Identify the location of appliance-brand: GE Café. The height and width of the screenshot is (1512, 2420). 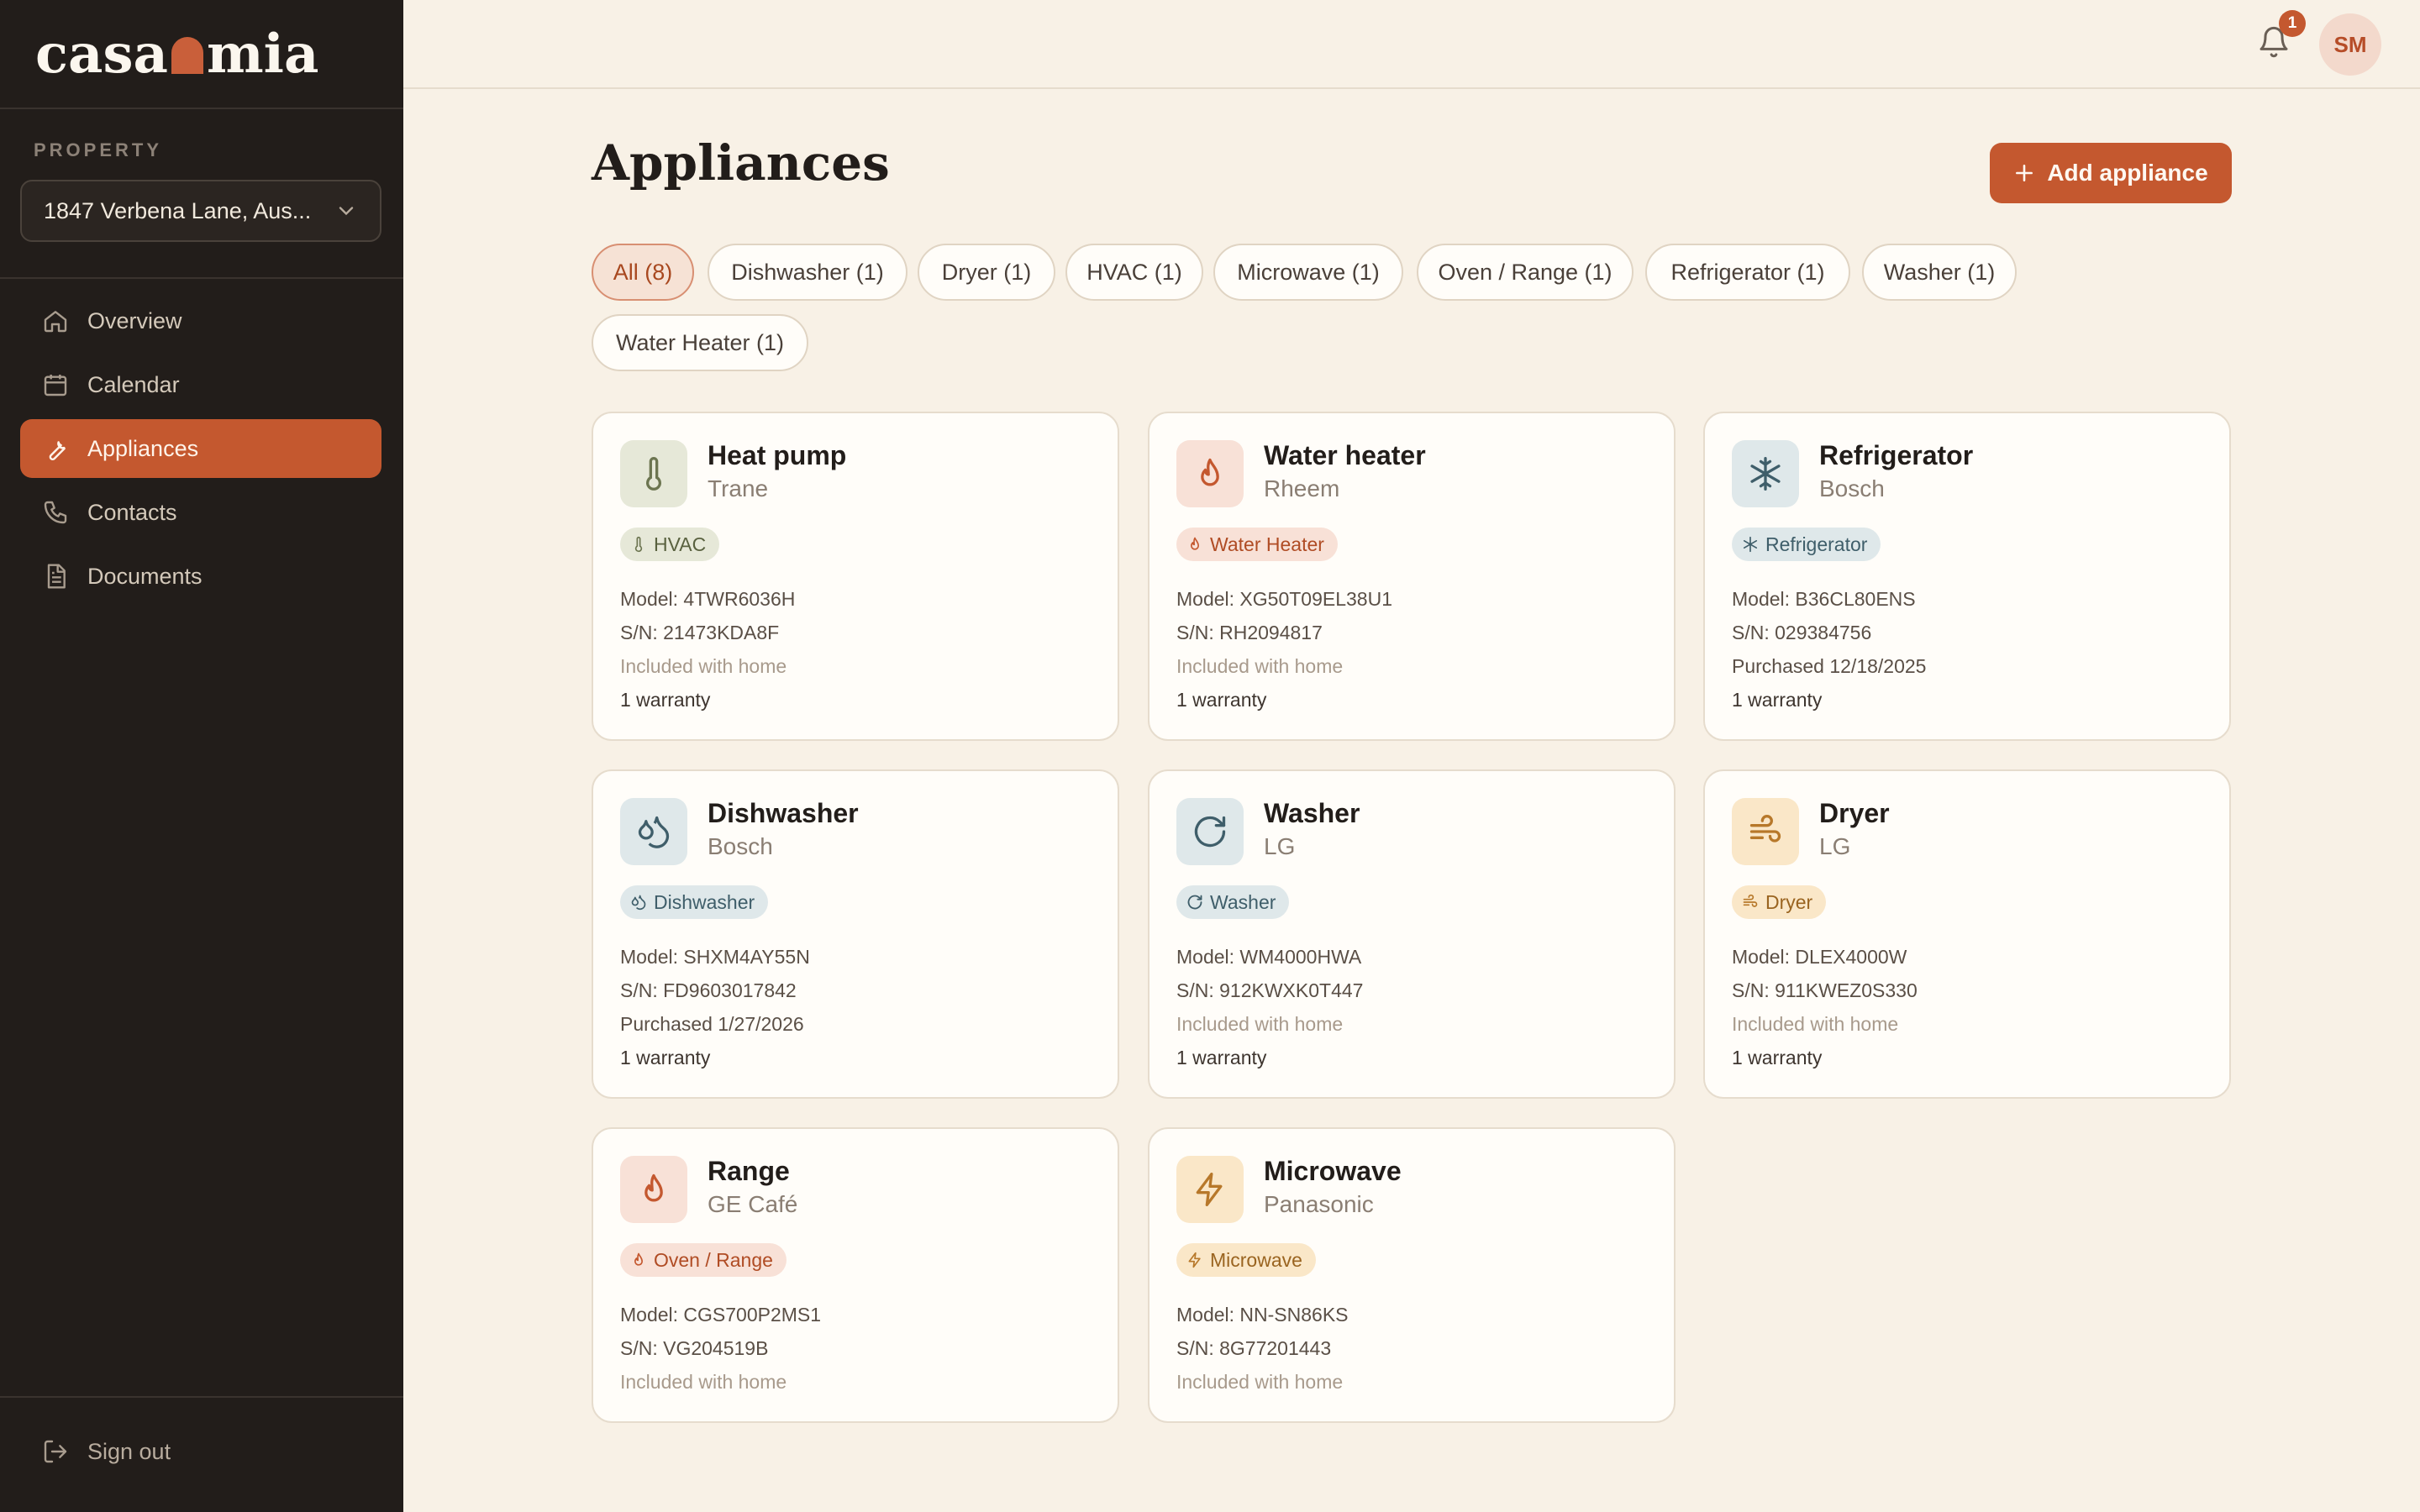
(753, 1204).